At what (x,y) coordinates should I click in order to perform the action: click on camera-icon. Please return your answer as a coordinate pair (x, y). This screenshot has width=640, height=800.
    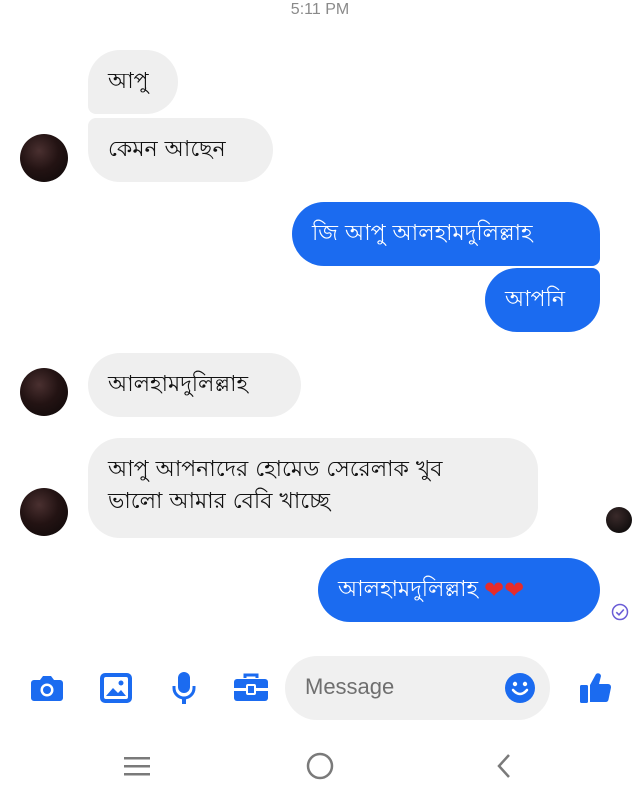
    Looking at the image, I should click on (47, 688).